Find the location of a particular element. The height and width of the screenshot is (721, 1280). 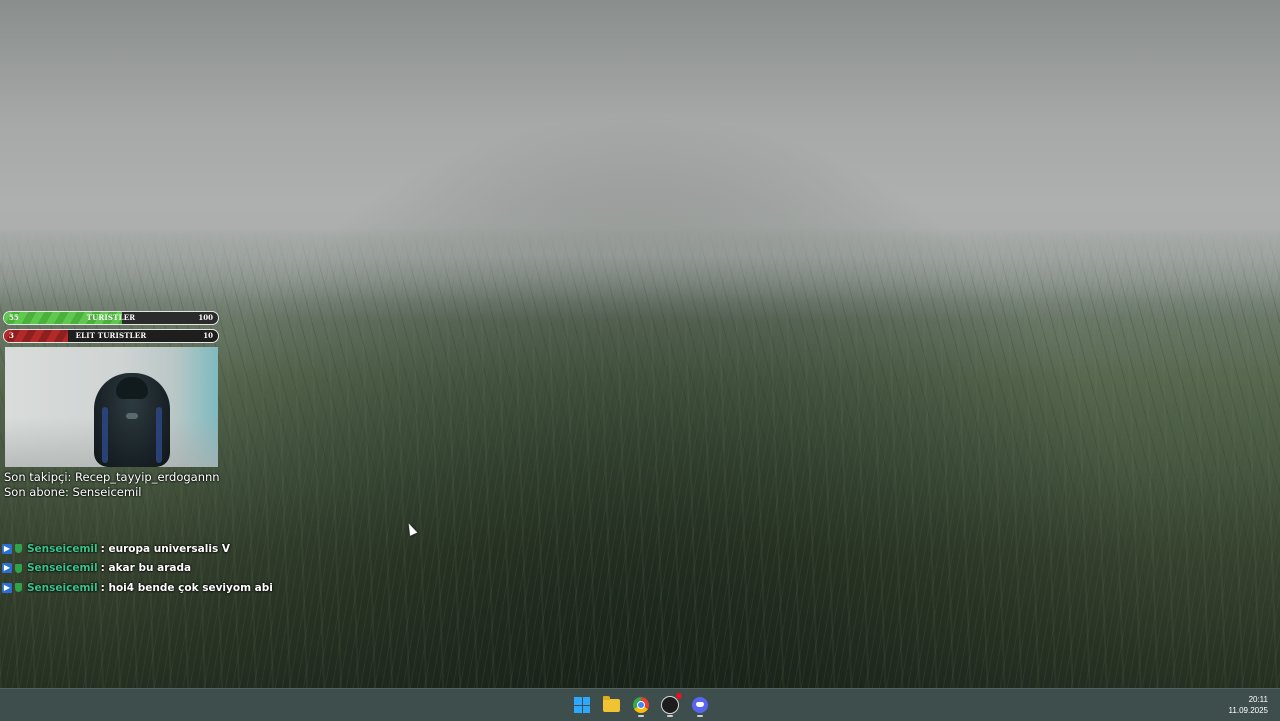

system-clock: 20:11 11.09.2025 is located at coordinates (1248, 705).